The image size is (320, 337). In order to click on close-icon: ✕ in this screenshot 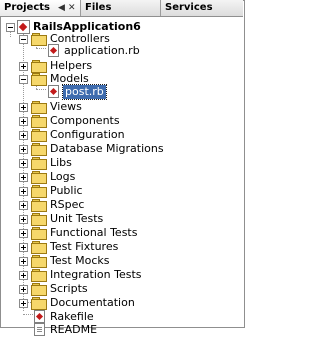, I will do `click(72, 8)`.